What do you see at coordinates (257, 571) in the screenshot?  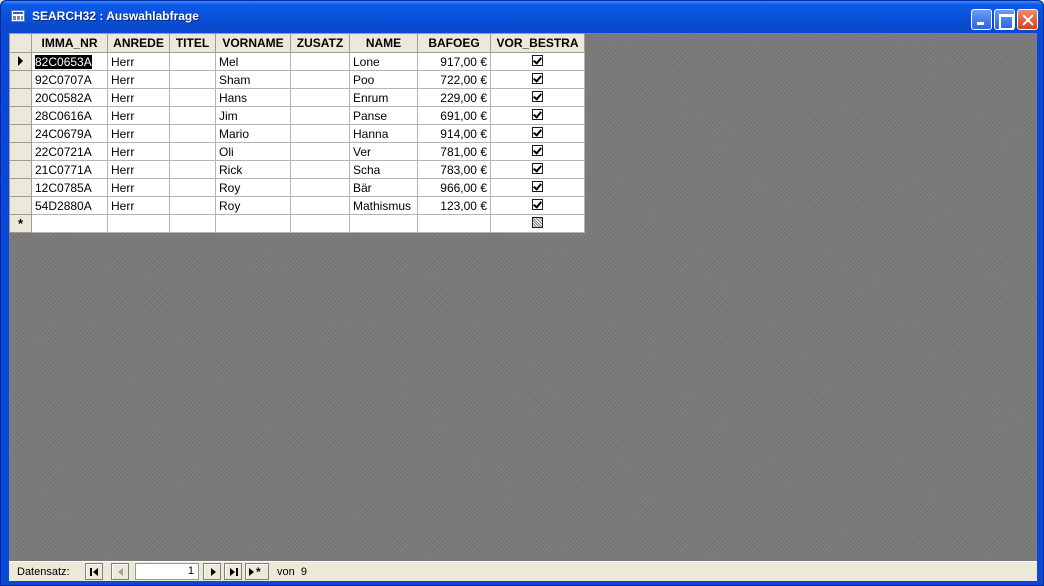 I see `new-record-button: *` at bounding box center [257, 571].